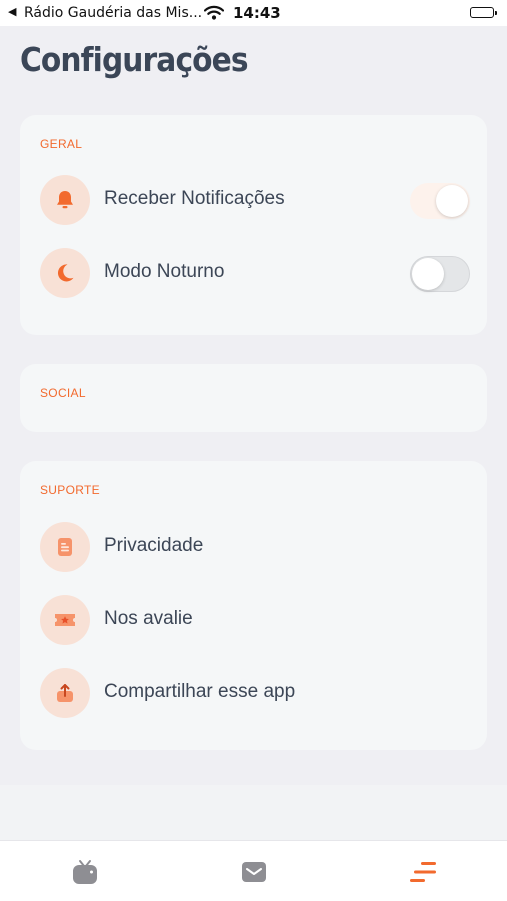  Describe the element at coordinates (255, 273) in the screenshot. I see `setting-row-night-mode: Modo Noturno` at that location.